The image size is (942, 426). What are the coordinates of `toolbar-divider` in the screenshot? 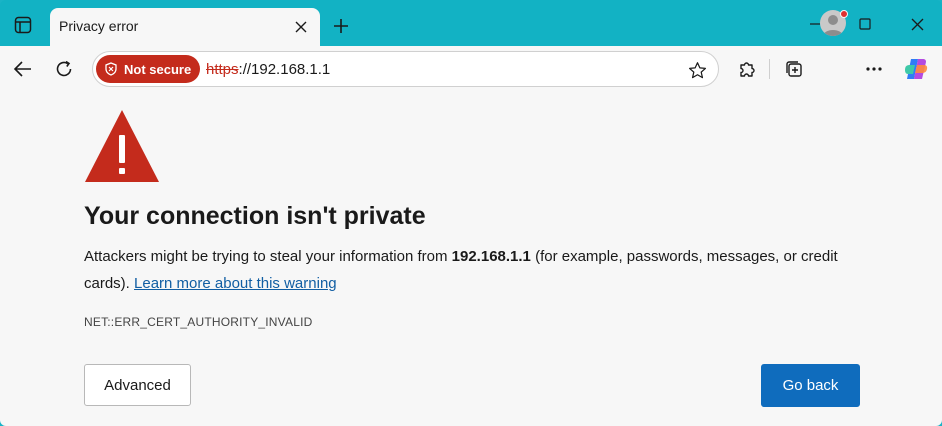 It's located at (769, 69).